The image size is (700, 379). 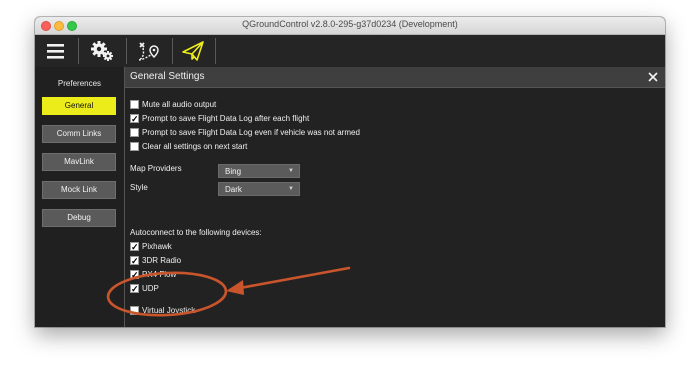 I want to click on fly-view-button, so click(x=194, y=51).